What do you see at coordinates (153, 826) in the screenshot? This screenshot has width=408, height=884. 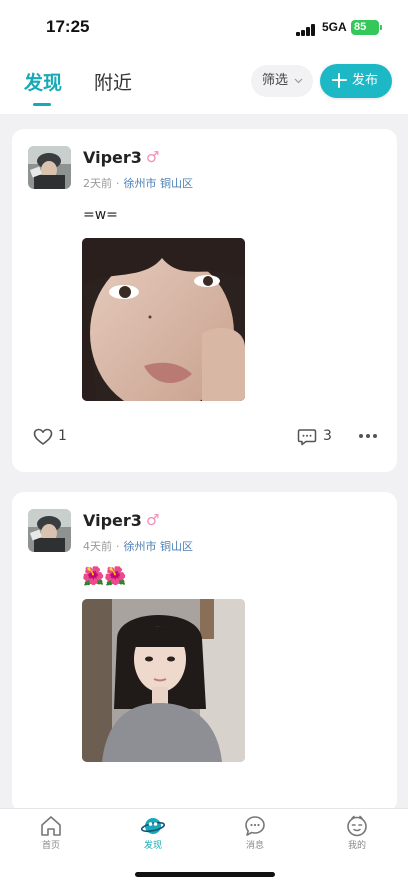 I see `planet-icon` at bounding box center [153, 826].